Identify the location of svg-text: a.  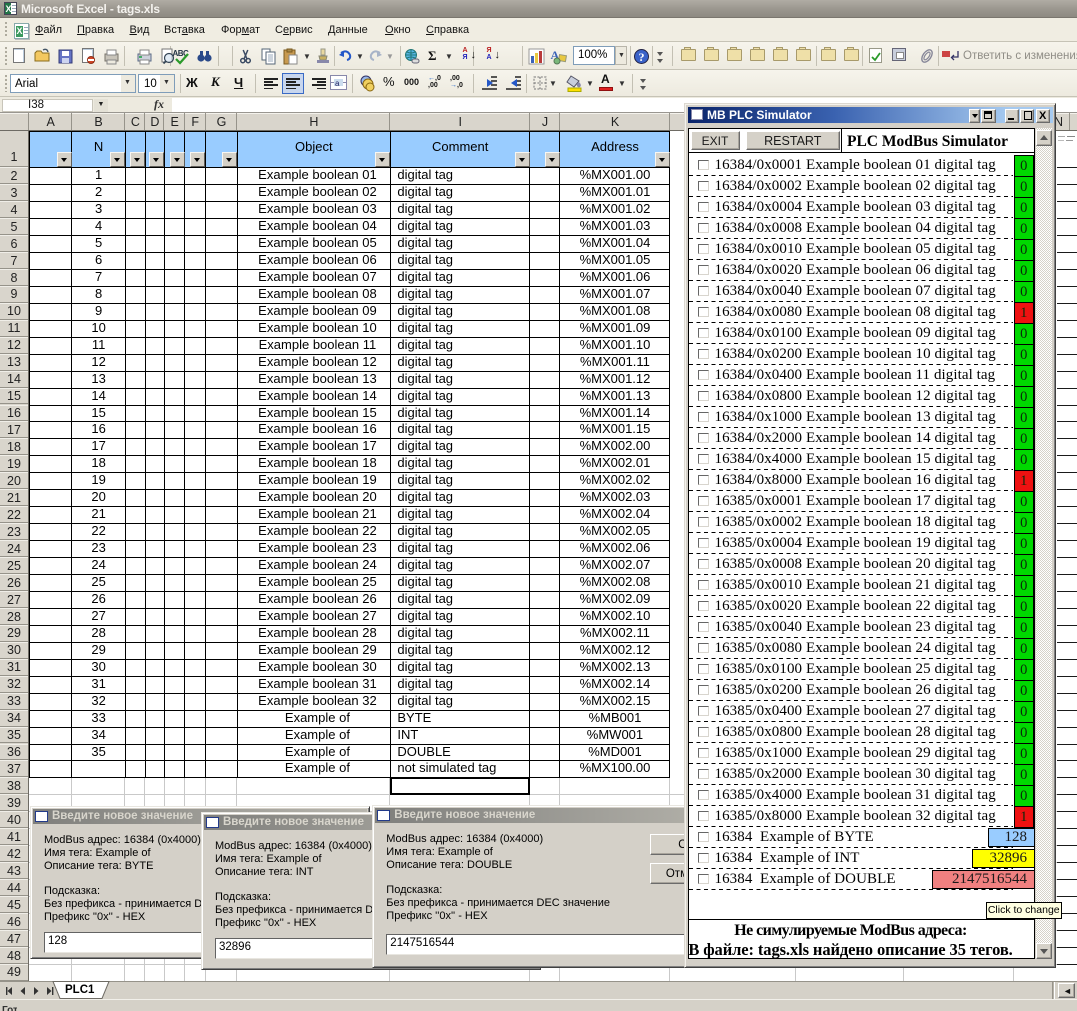
(337, 83).